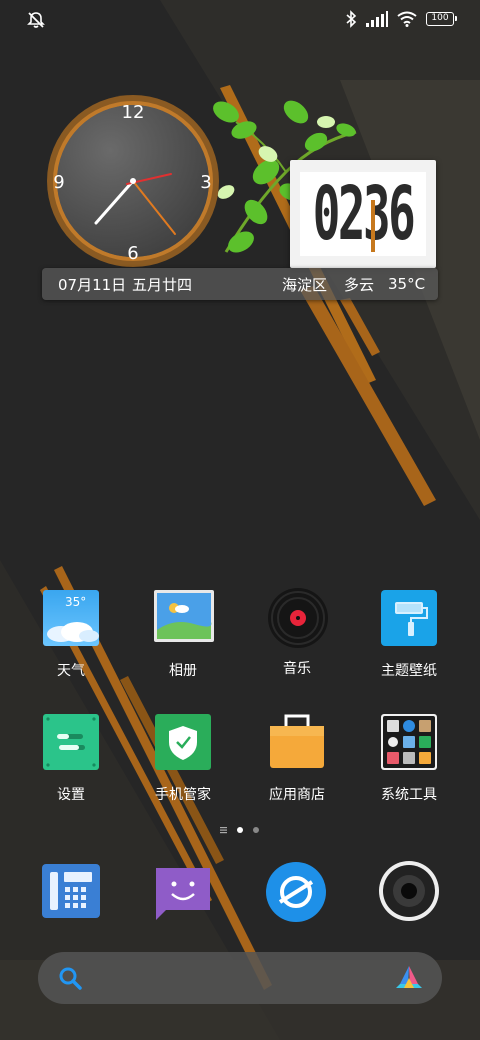 The height and width of the screenshot is (1040, 480). I want to click on clock-separator, so click(373, 226).